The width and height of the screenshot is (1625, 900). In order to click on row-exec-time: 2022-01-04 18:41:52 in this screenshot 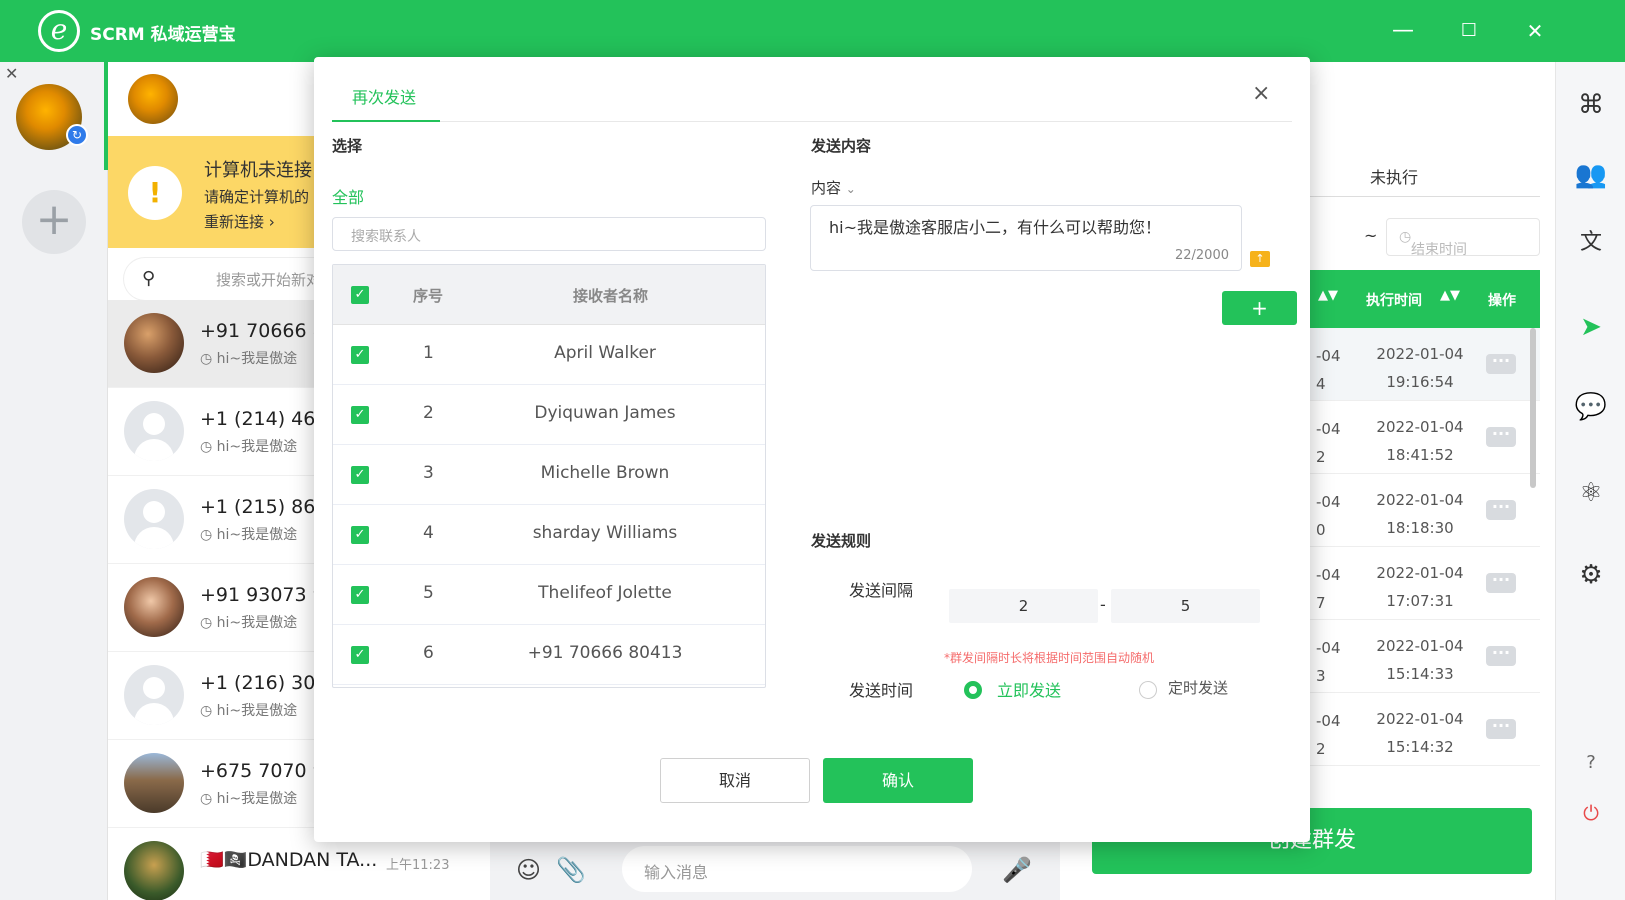, I will do `click(1420, 441)`.